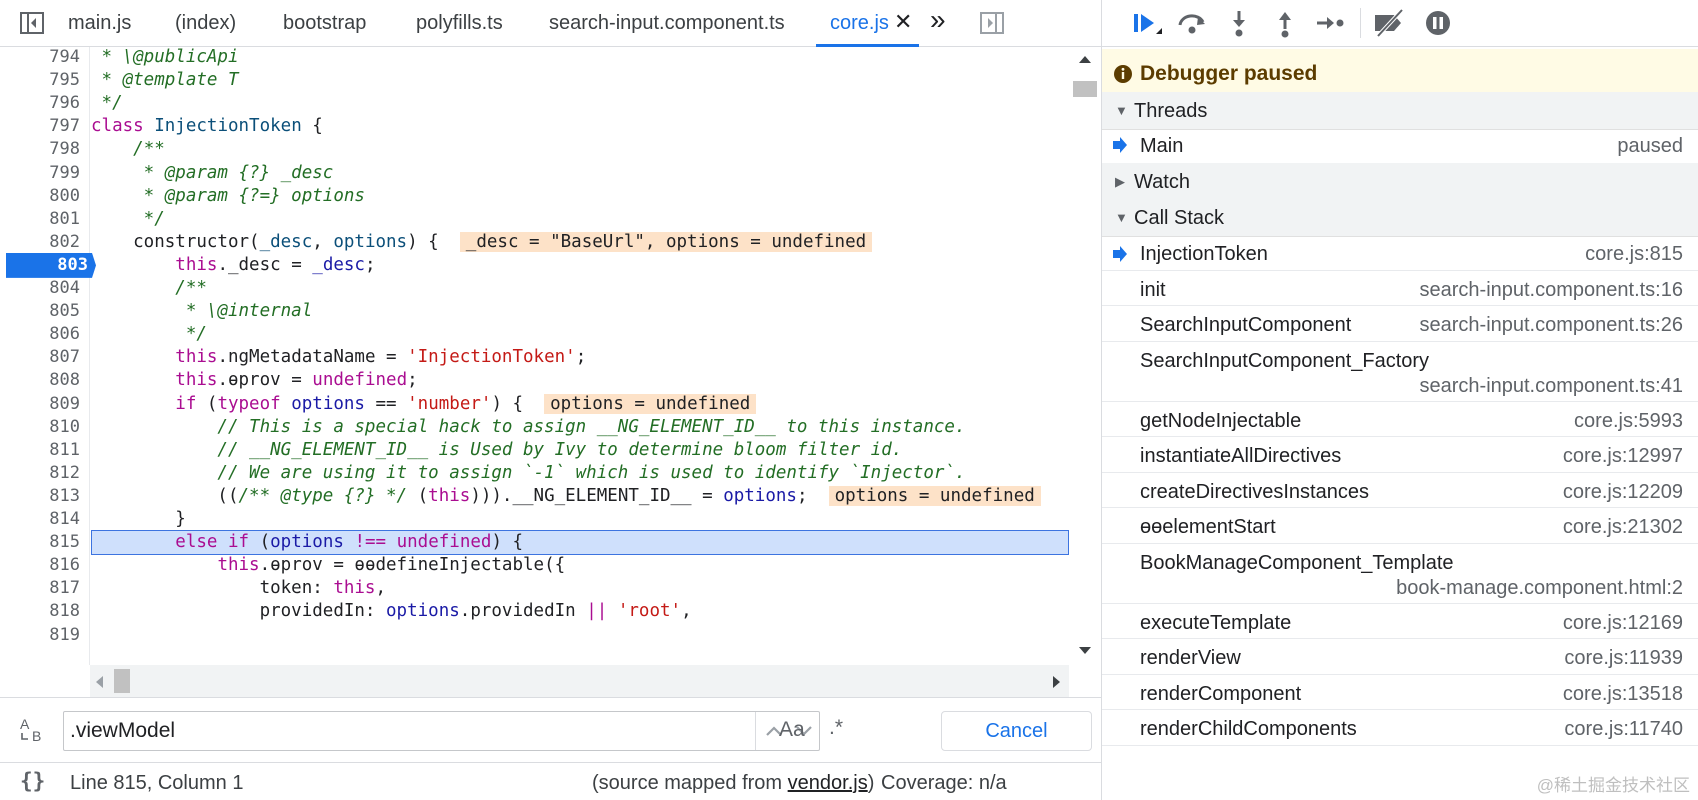  Describe the element at coordinates (1623, 694) in the screenshot. I see `call-frame-location: core.js:13518` at that location.